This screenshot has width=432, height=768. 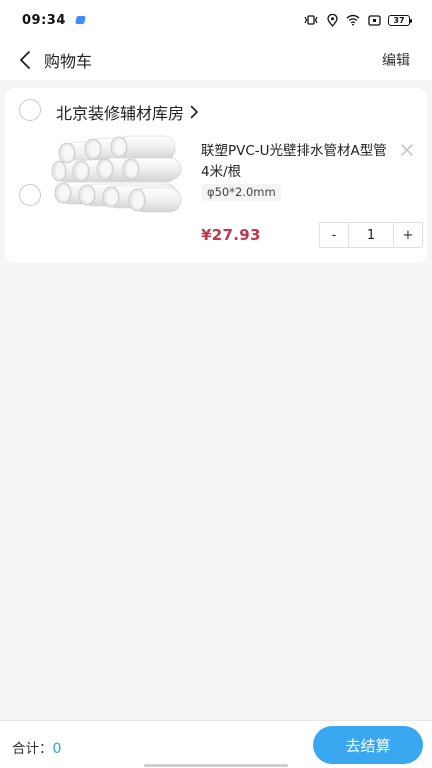 What do you see at coordinates (374, 20) in the screenshot?
I see `screen-icon` at bounding box center [374, 20].